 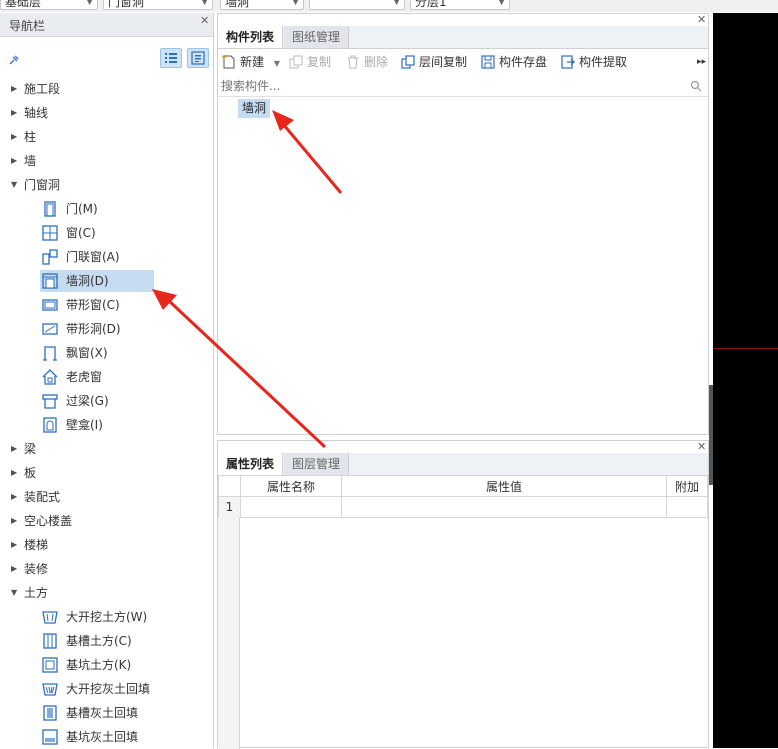 What do you see at coordinates (745, 380) in the screenshot?
I see `drawing-canvas` at bounding box center [745, 380].